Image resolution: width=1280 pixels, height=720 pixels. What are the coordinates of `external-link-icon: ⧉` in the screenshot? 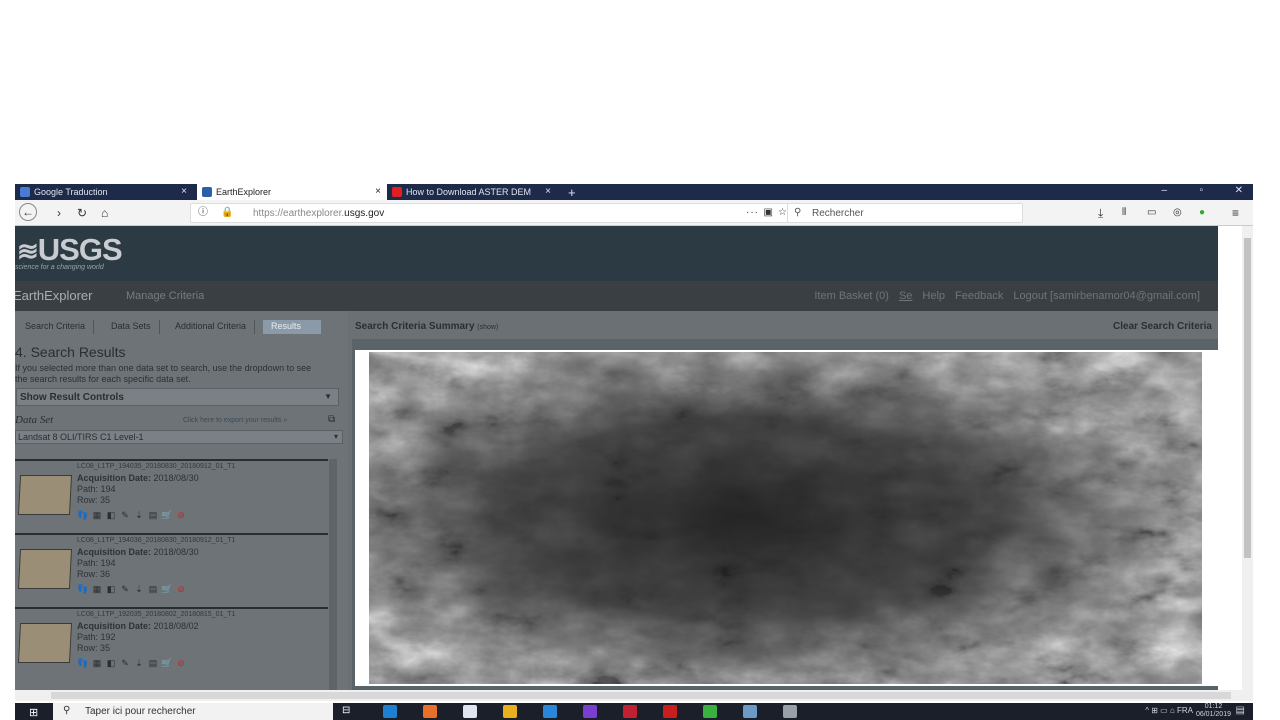 It's located at (331, 419).